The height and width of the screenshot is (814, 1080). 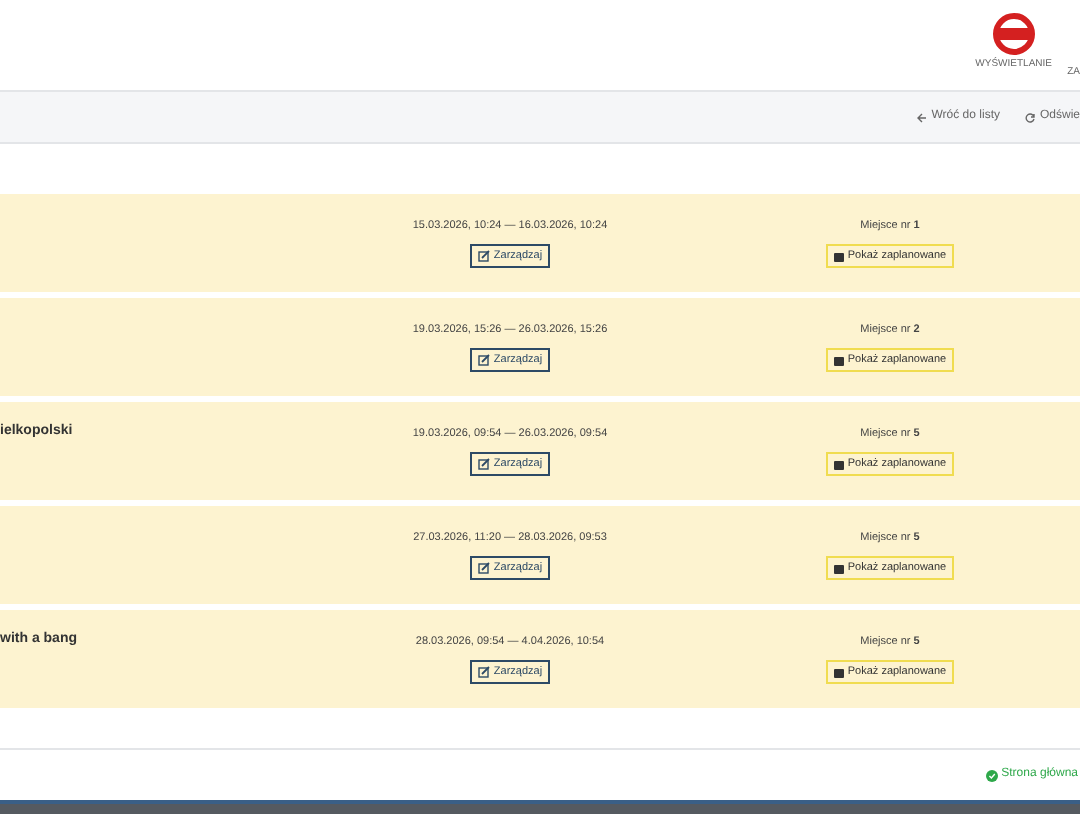 What do you see at coordinates (1013, 34) in the screenshot?
I see `logo-drawing` at bounding box center [1013, 34].